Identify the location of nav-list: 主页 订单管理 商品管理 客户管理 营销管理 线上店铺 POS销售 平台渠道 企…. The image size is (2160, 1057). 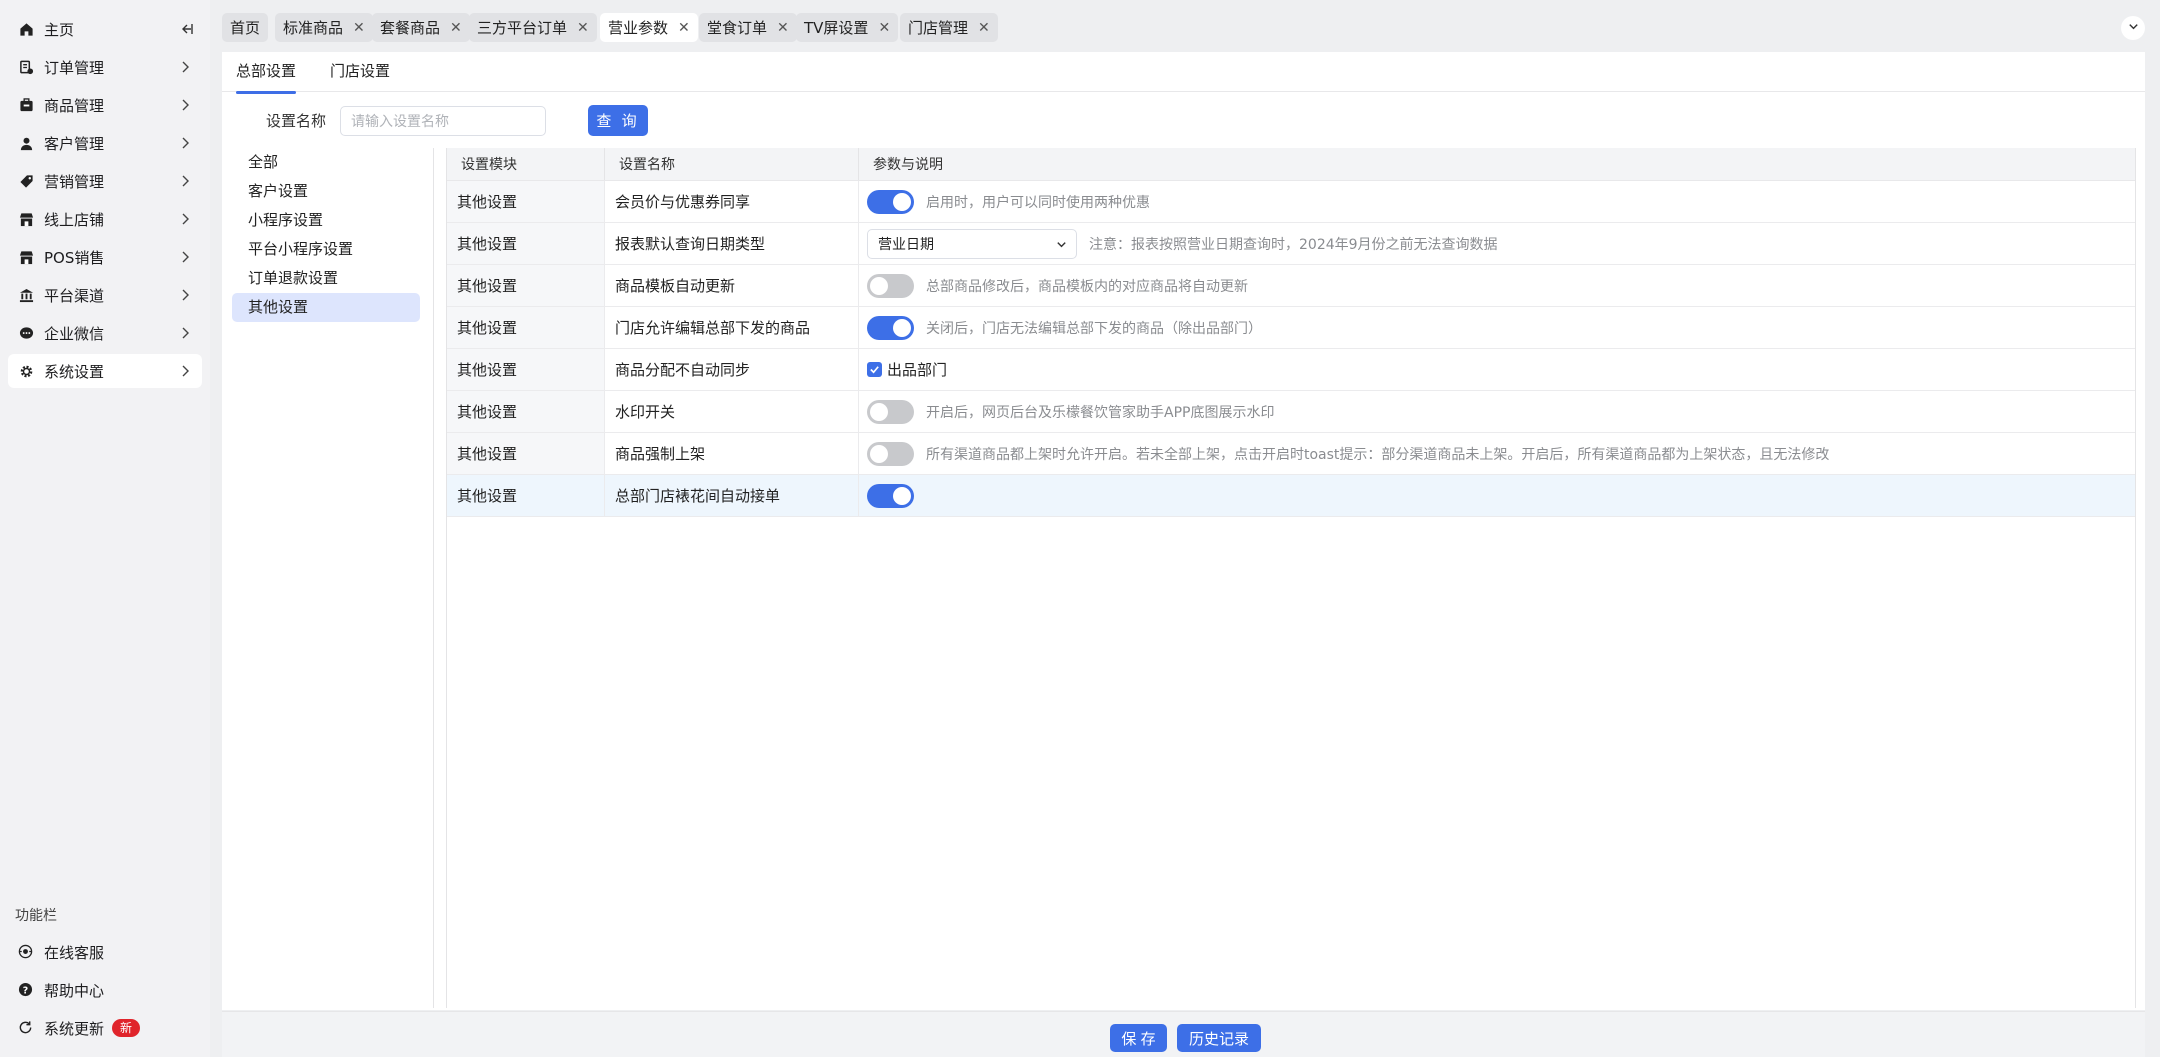
(105, 202).